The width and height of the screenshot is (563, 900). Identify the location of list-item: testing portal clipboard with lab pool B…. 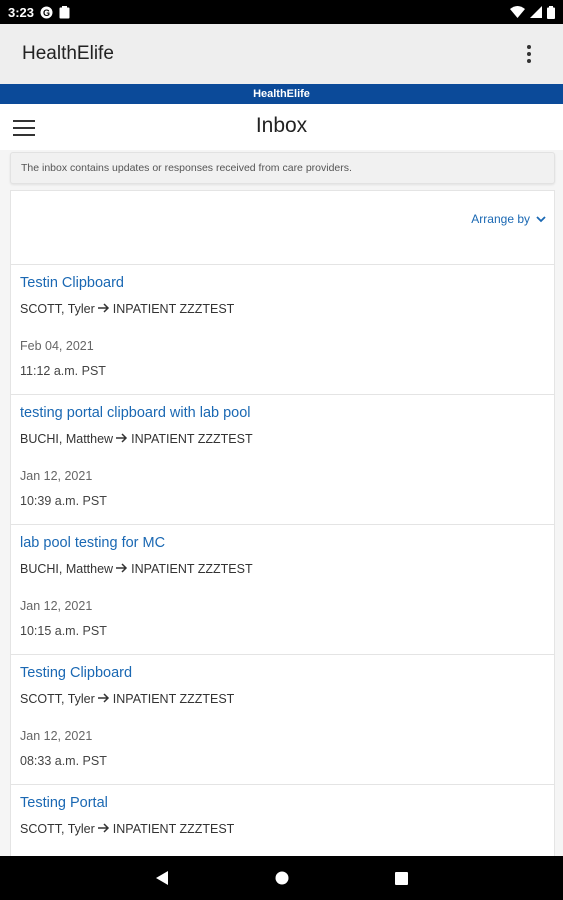
(282, 459).